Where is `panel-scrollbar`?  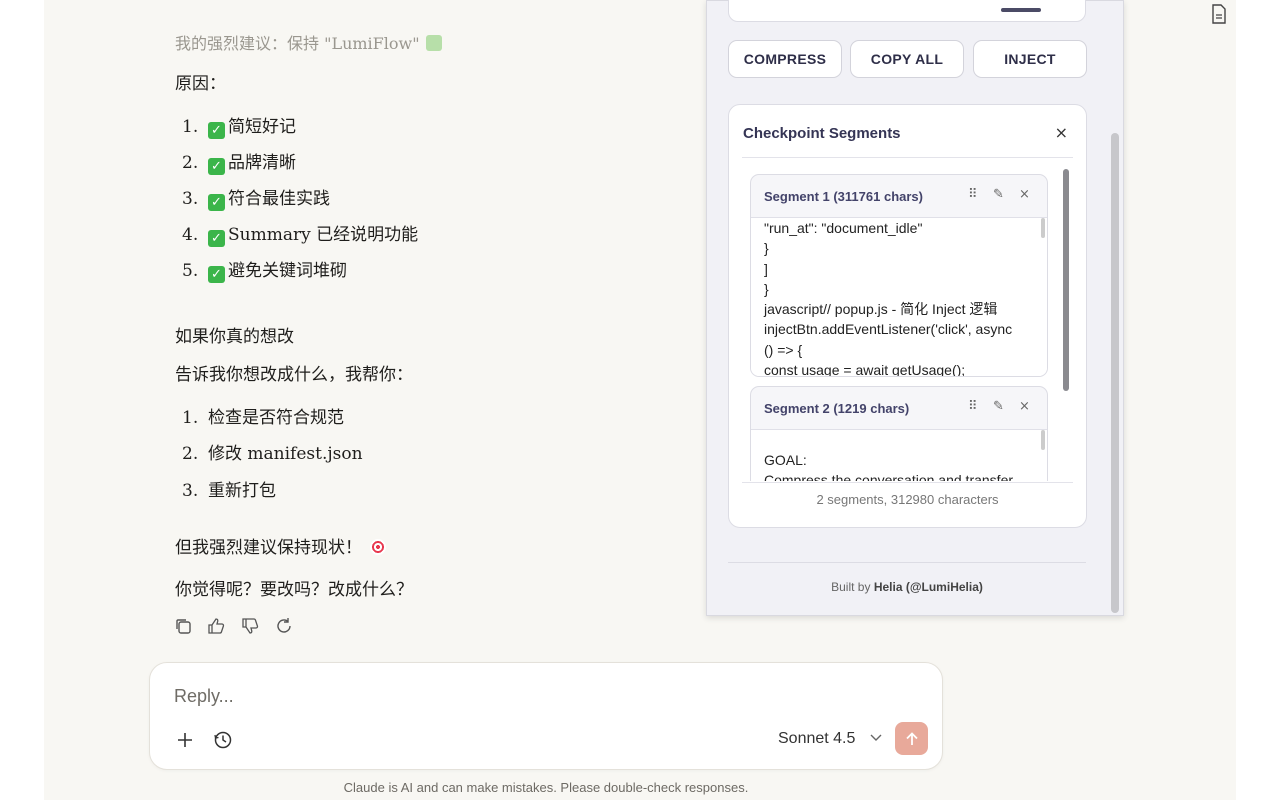
panel-scrollbar is located at coordinates (1115, 373).